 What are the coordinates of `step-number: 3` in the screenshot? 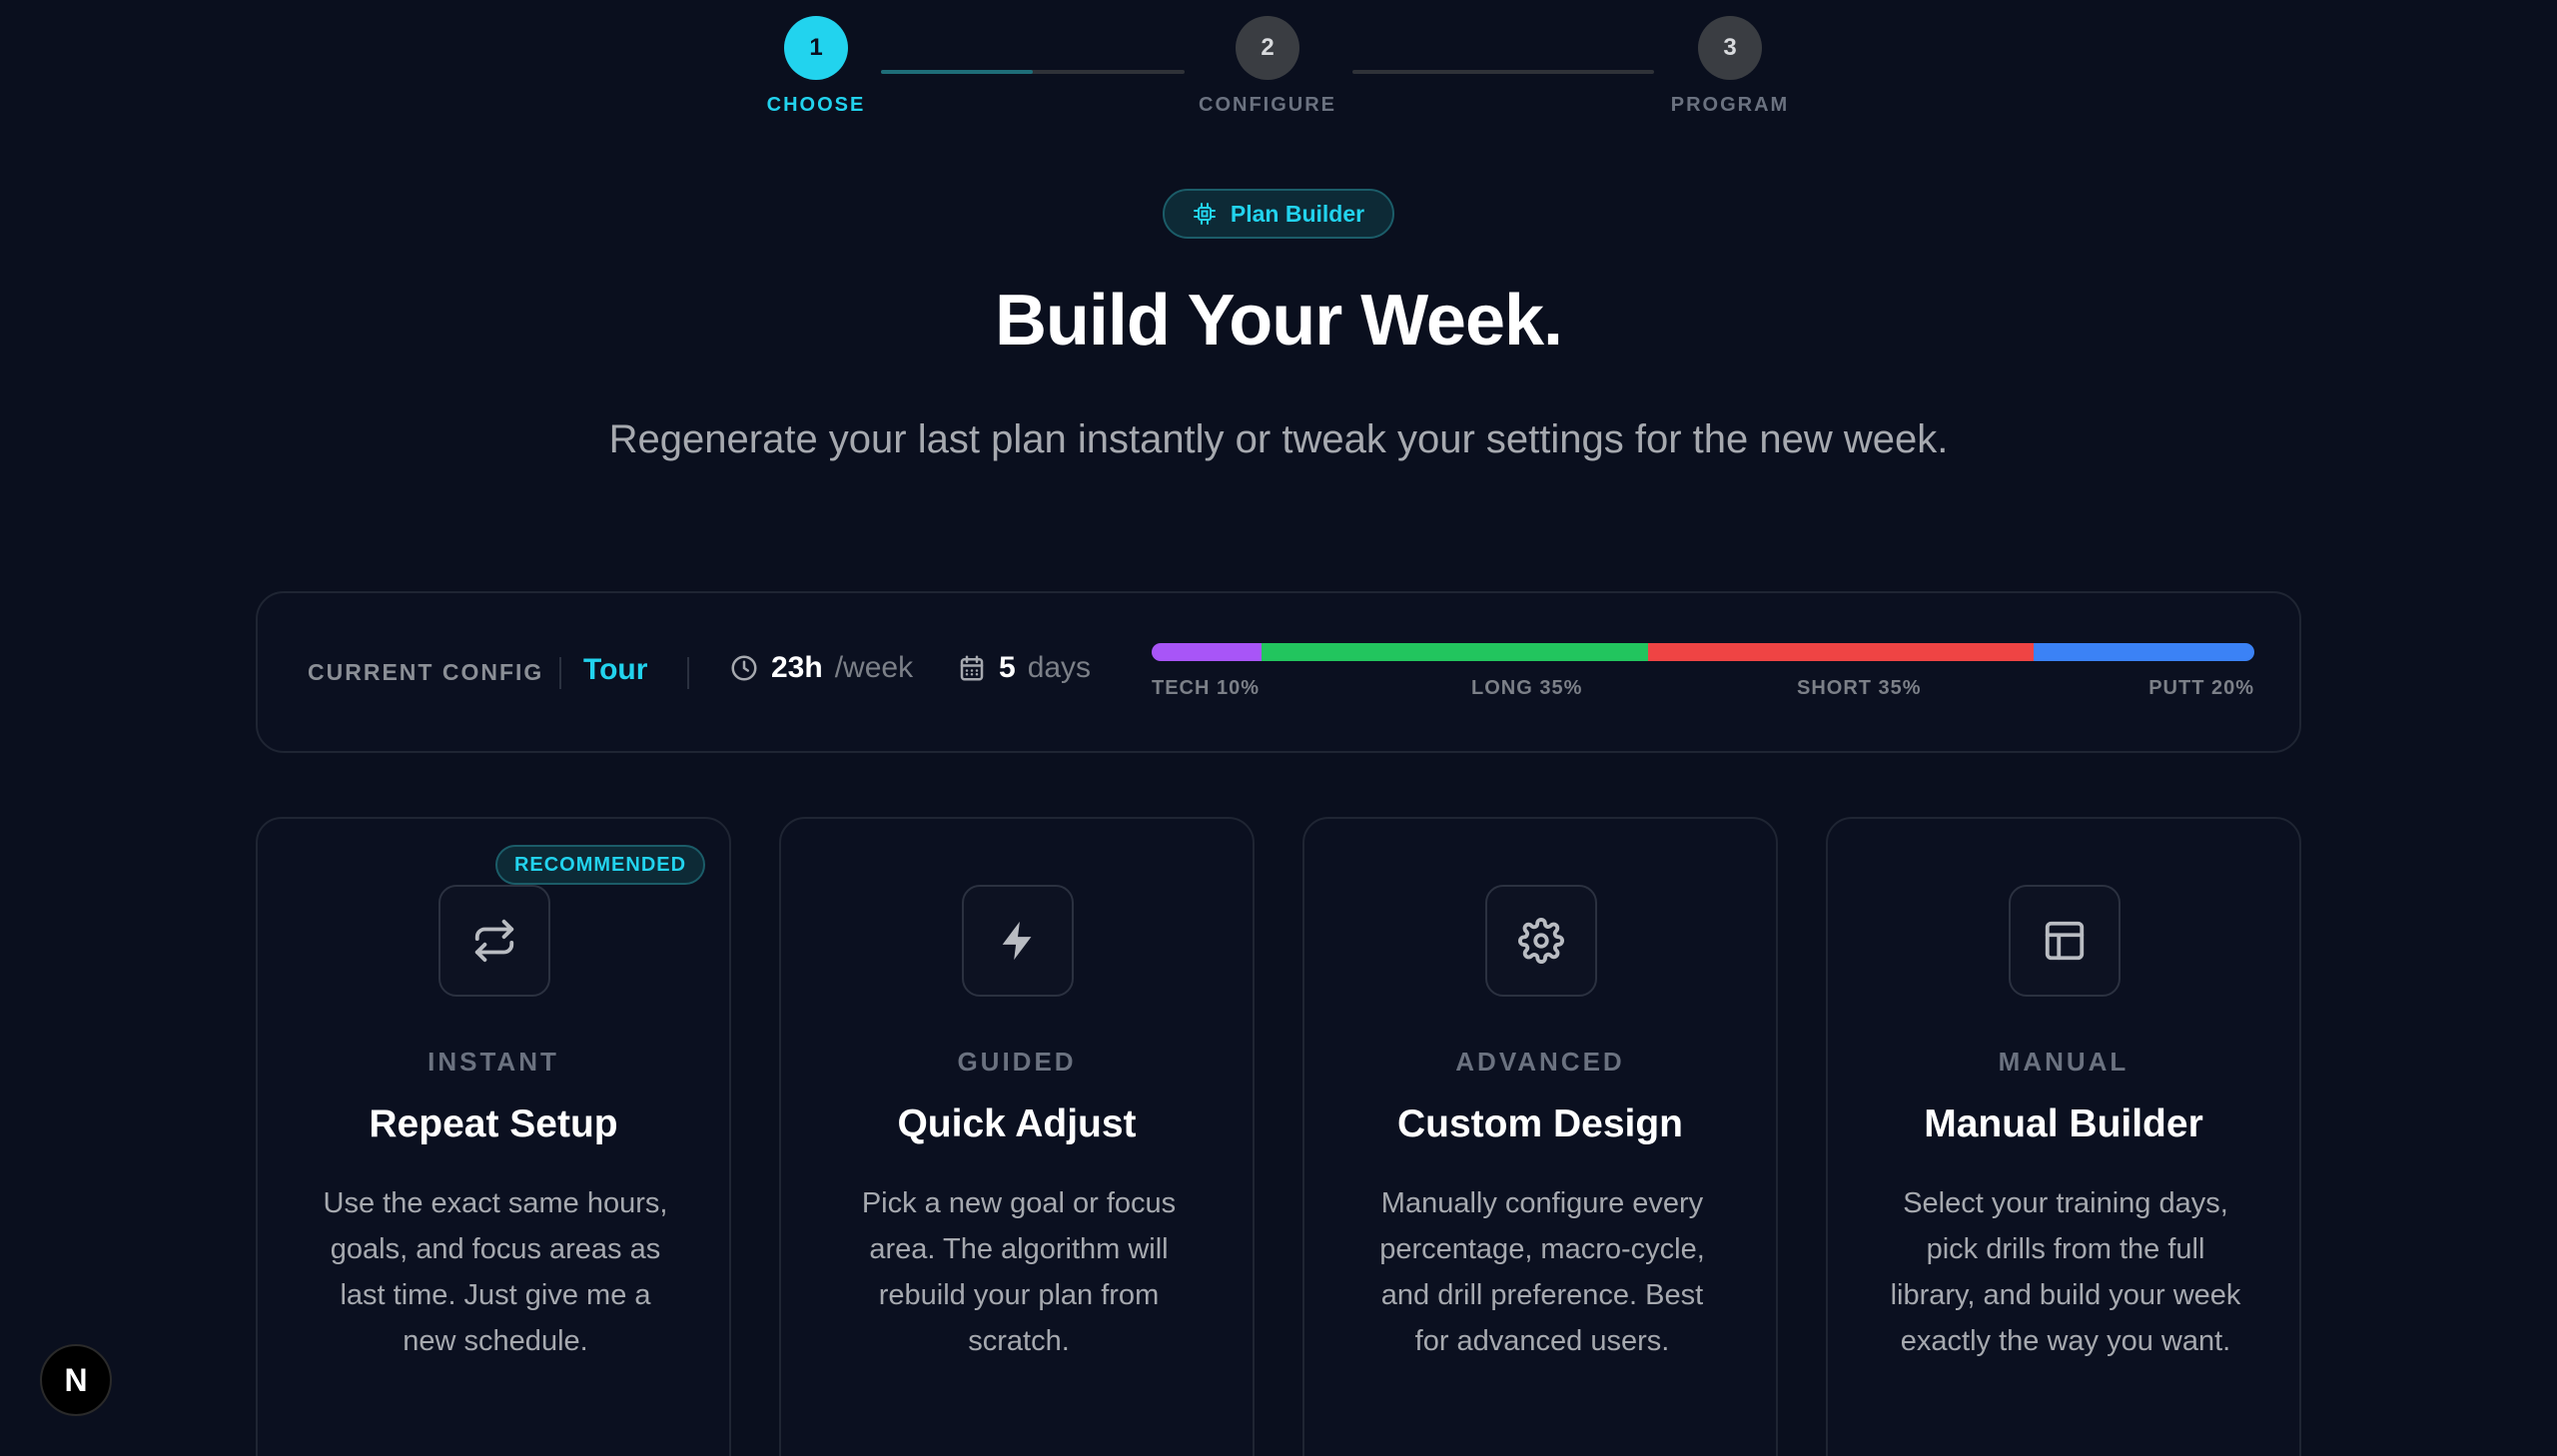 It's located at (1730, 48).